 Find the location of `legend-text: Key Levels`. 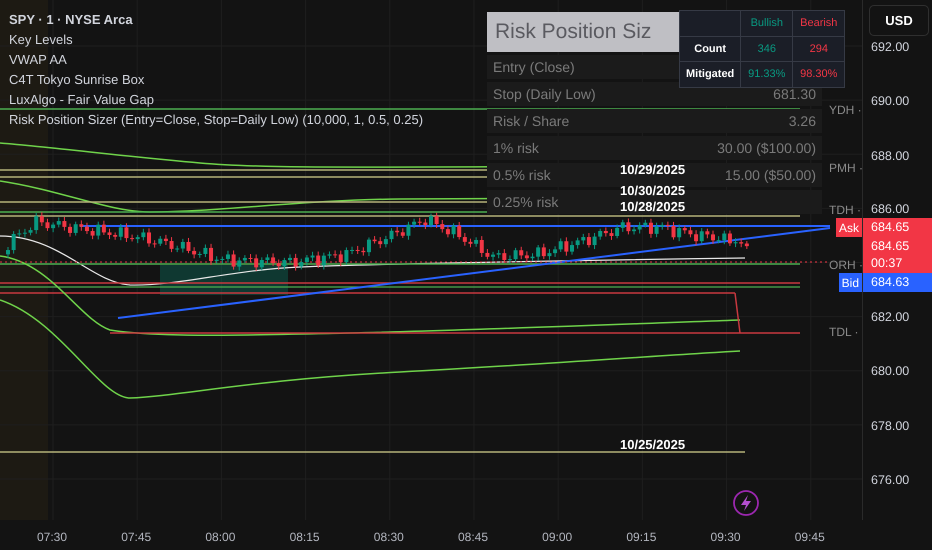

legend-text: Key Levels is located at coordinates (41, 40).